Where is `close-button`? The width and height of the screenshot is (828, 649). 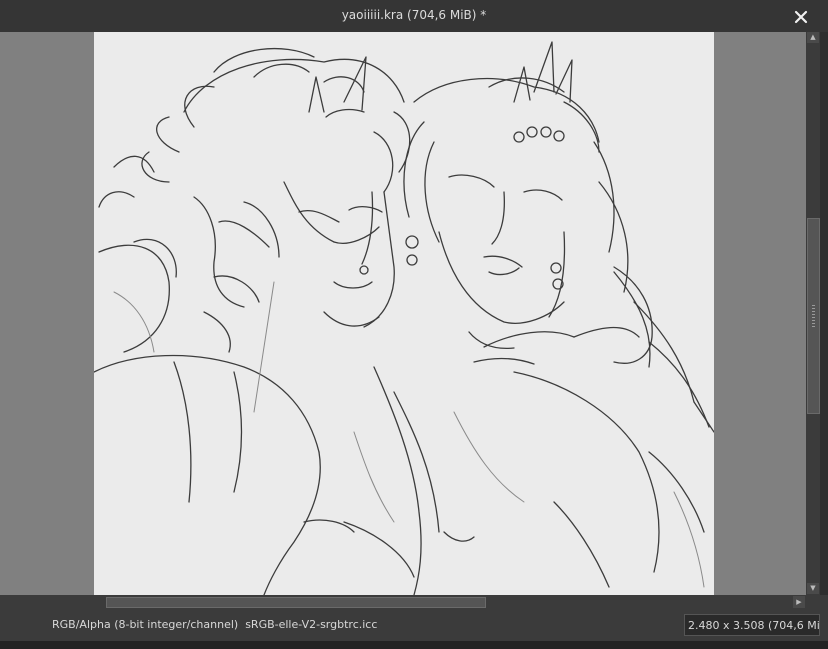 close-button is located at coordinates (801, 17).